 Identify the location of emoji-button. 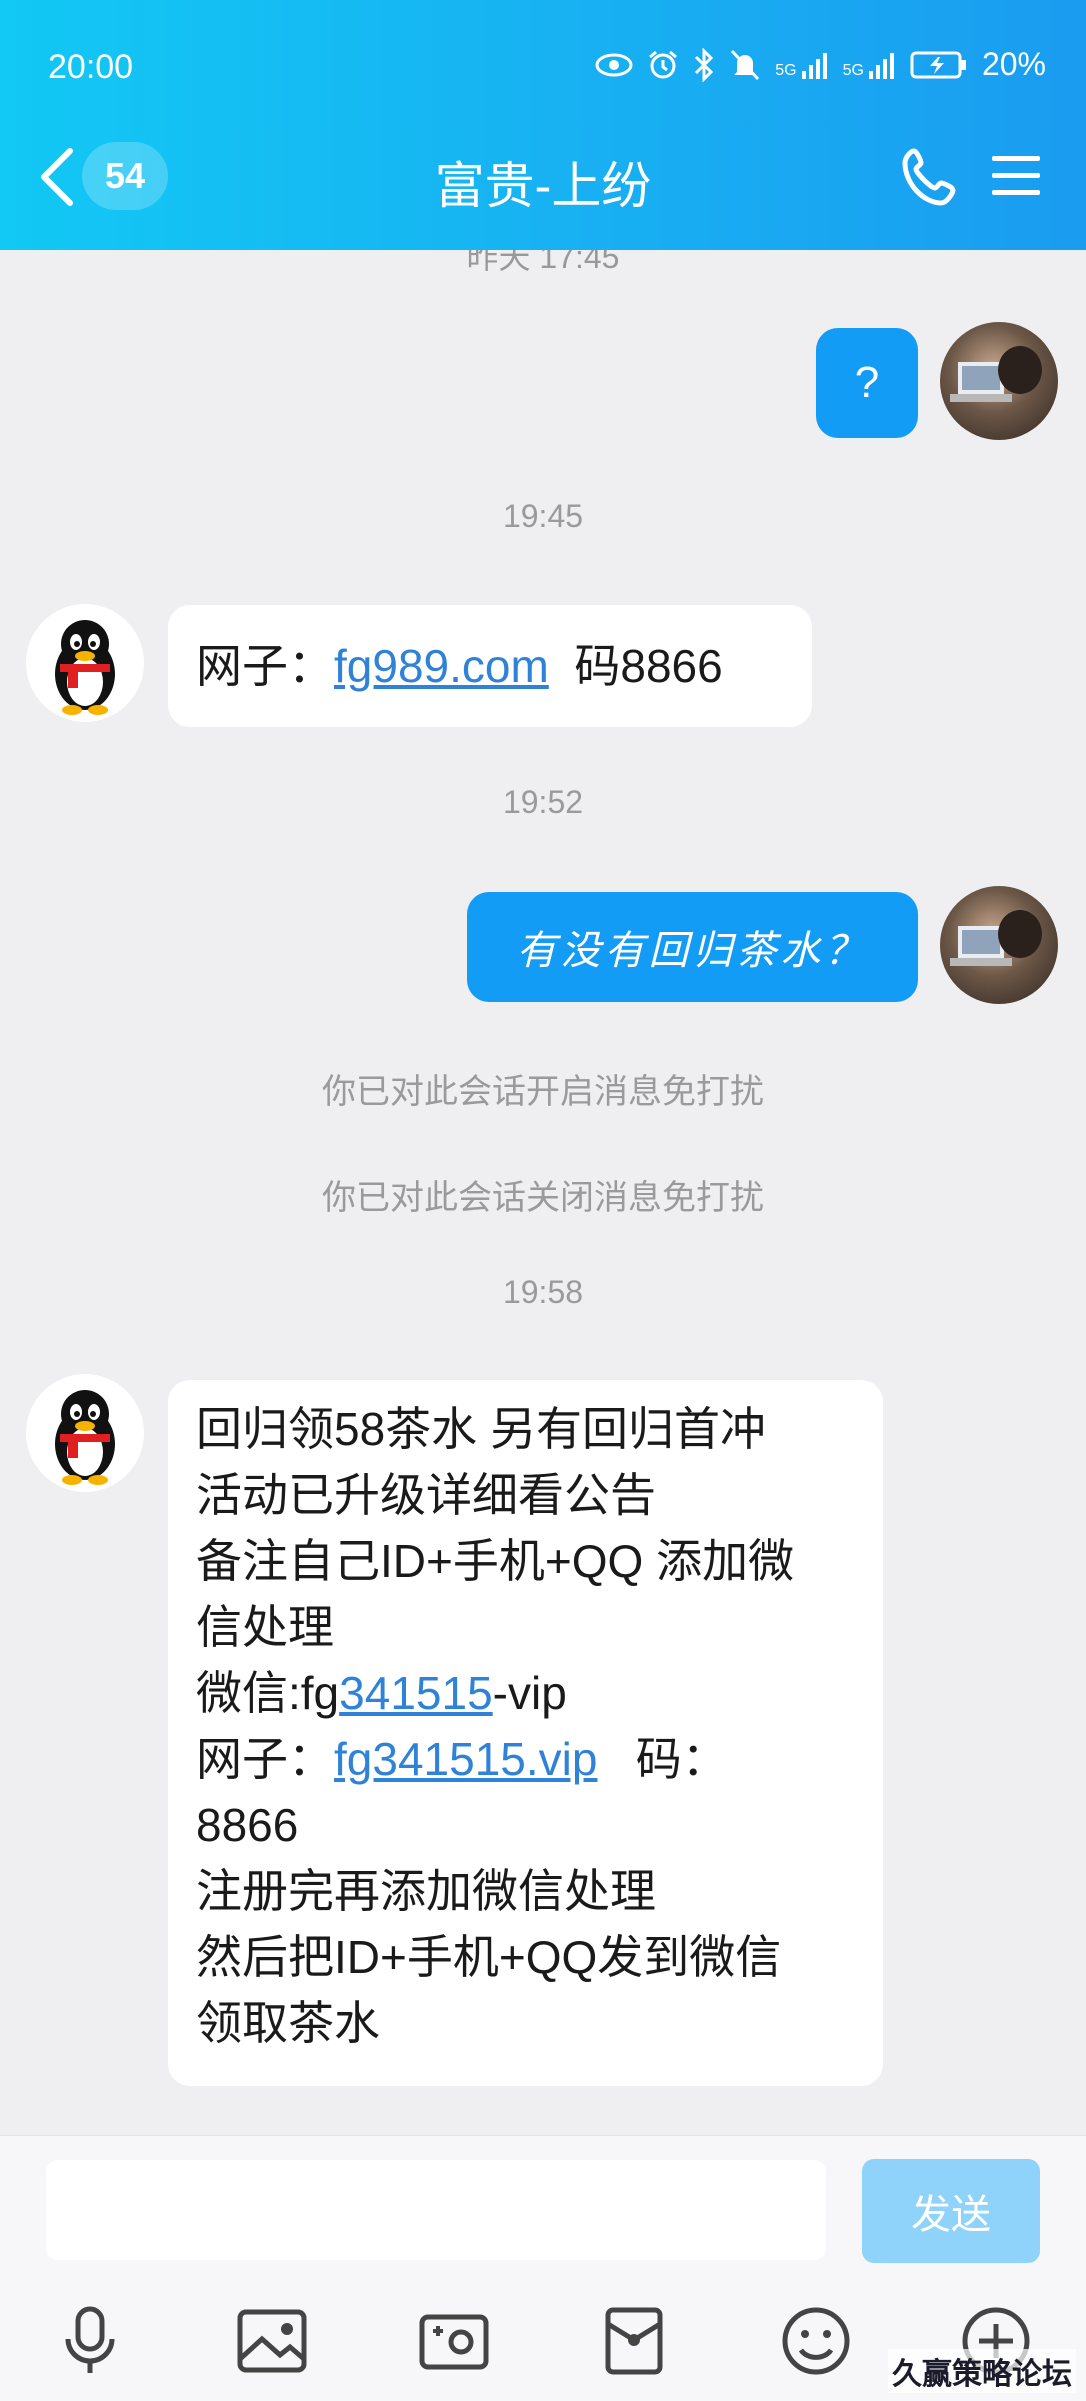
(816, 2341).